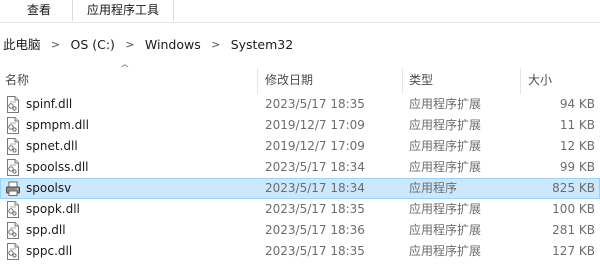 This screenshot has width=600, height=267. What do you see at coordinates (300, 45) in the screenshot?
I see `address-bar: 此电脑 > OS (C:) > Windows > System32` at bounding box center [300, 45].